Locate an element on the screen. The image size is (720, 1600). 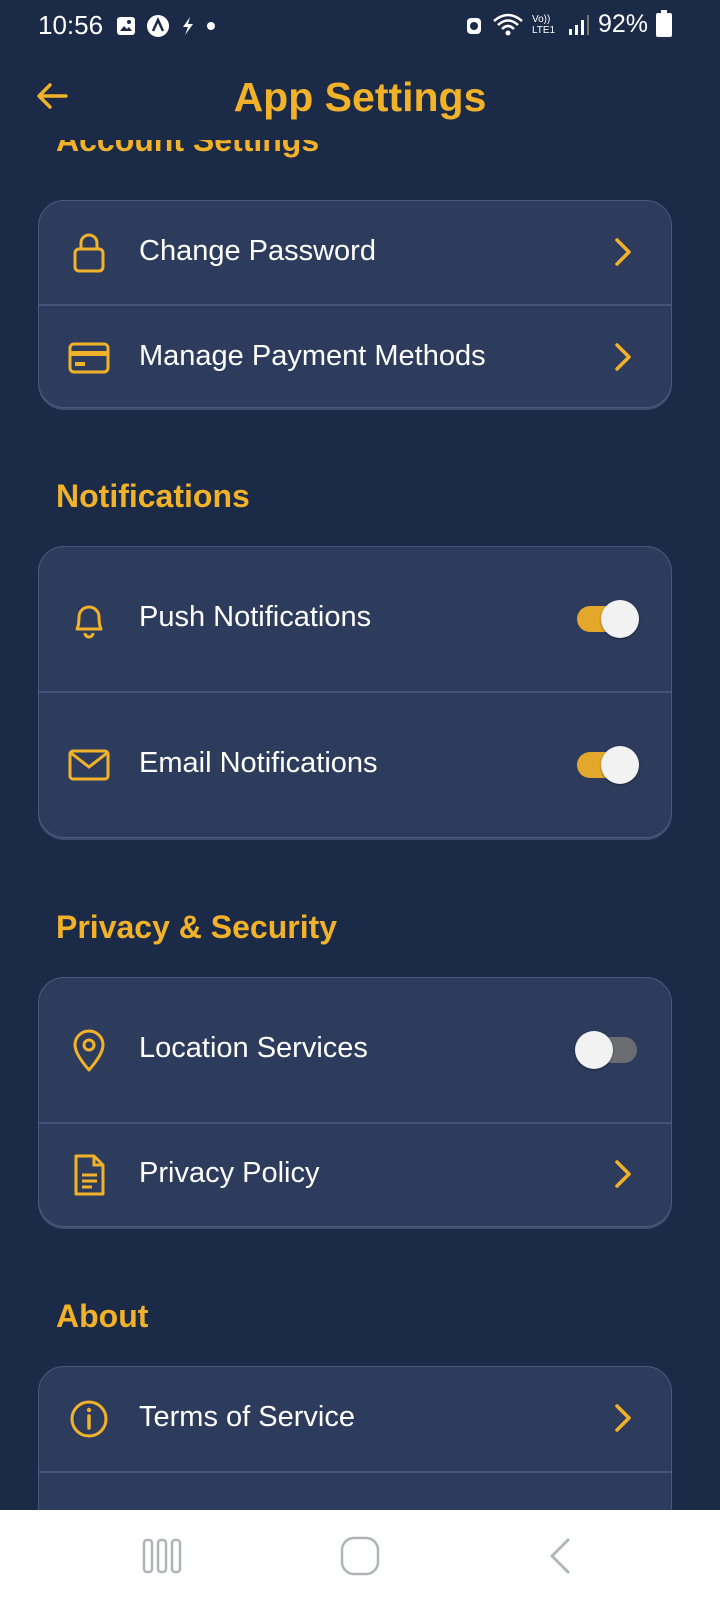
row-privacy-policy: Privacy Policy is located at coordinates (355, 1174).